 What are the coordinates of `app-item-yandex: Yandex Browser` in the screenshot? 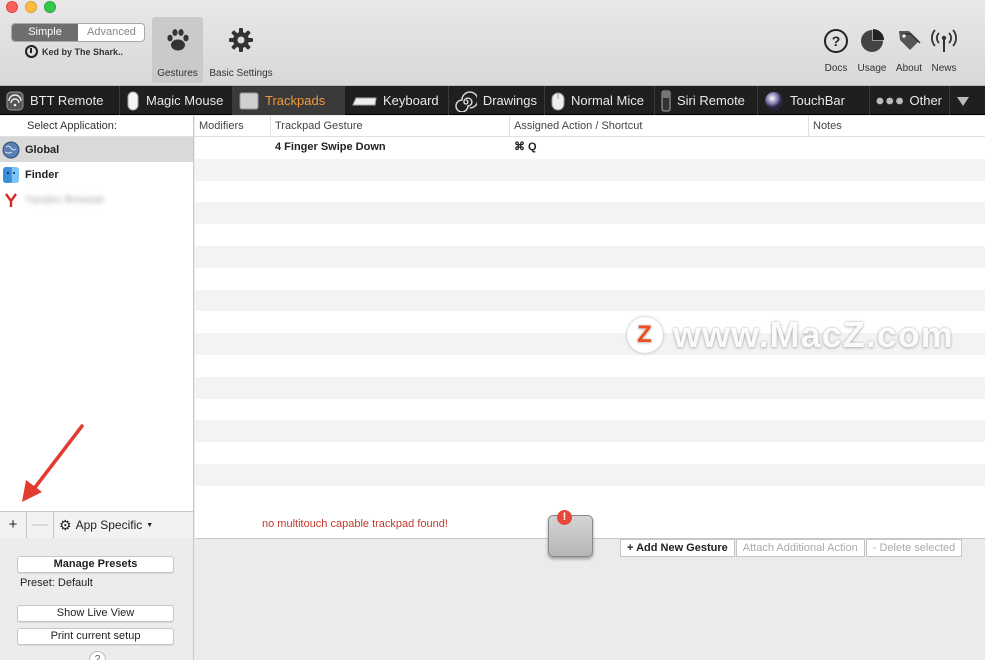 It's located at (96, 199).